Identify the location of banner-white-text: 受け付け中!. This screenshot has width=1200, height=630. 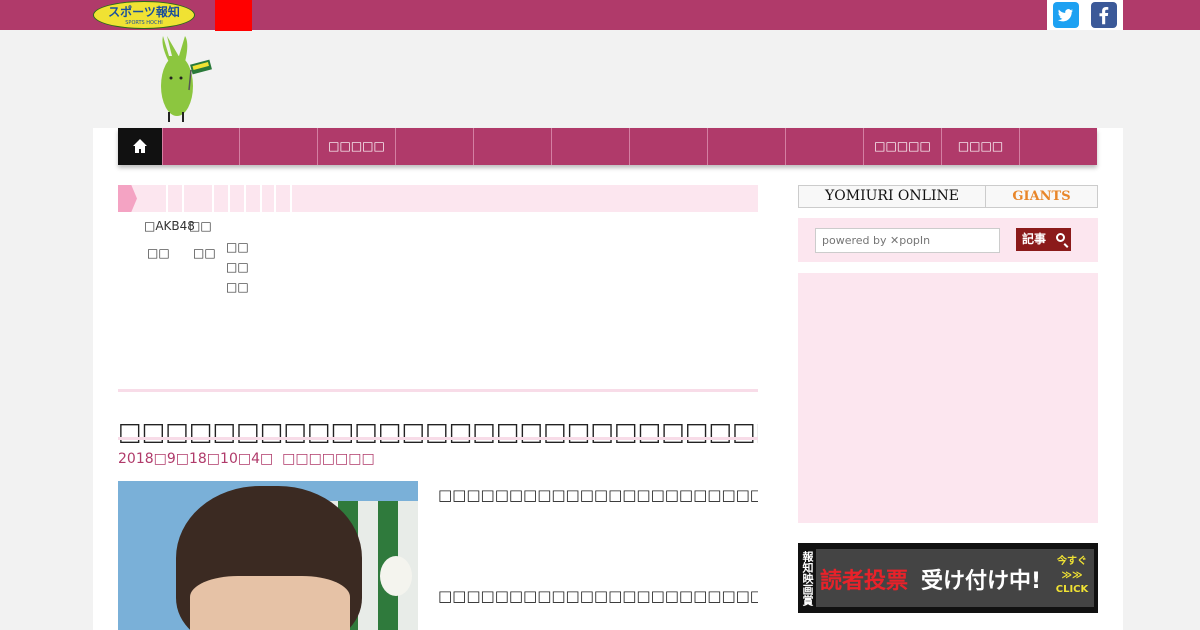
(981, 581).